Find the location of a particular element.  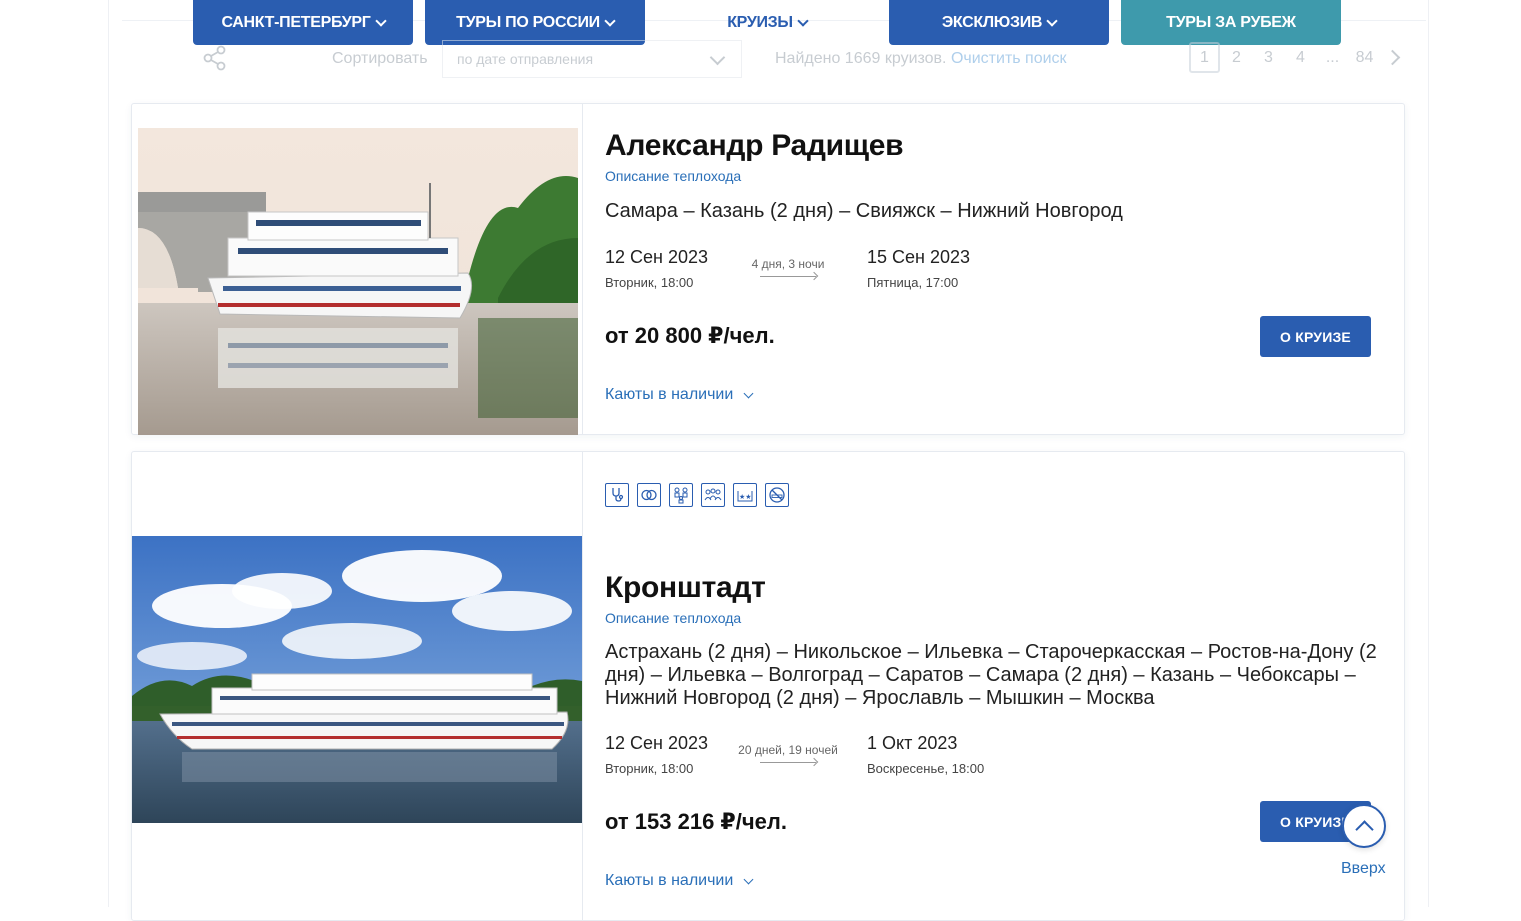

arrival-day: Пятница, 17:00 is located at coordinates (913, 282).